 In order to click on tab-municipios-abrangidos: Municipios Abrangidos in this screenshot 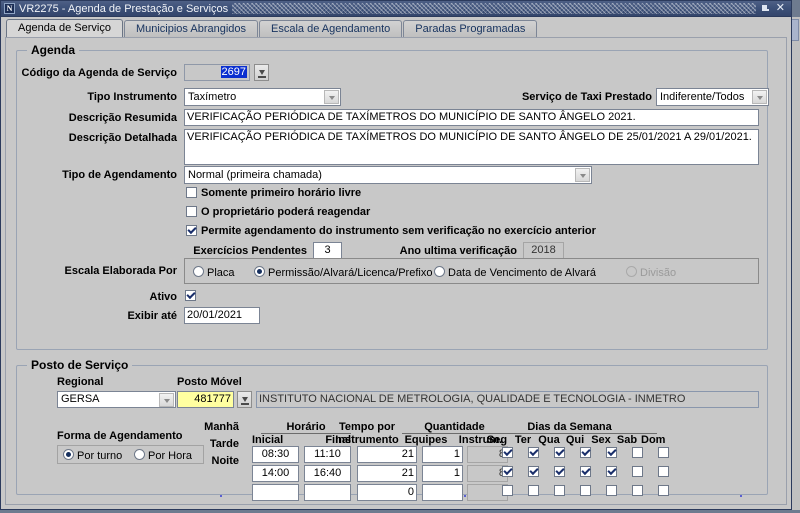, I will do `click(191, 28)`.